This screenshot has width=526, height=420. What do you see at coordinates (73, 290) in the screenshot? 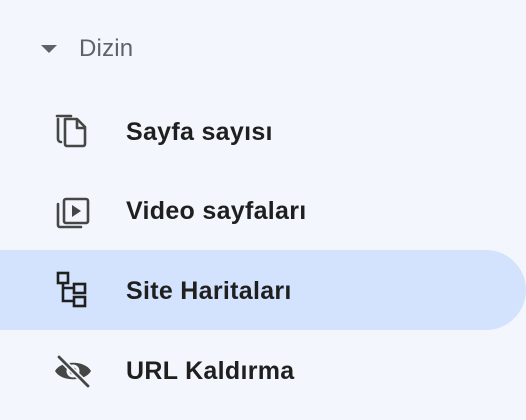
I see `sitemap-icon` at bounding box center [73, 290].